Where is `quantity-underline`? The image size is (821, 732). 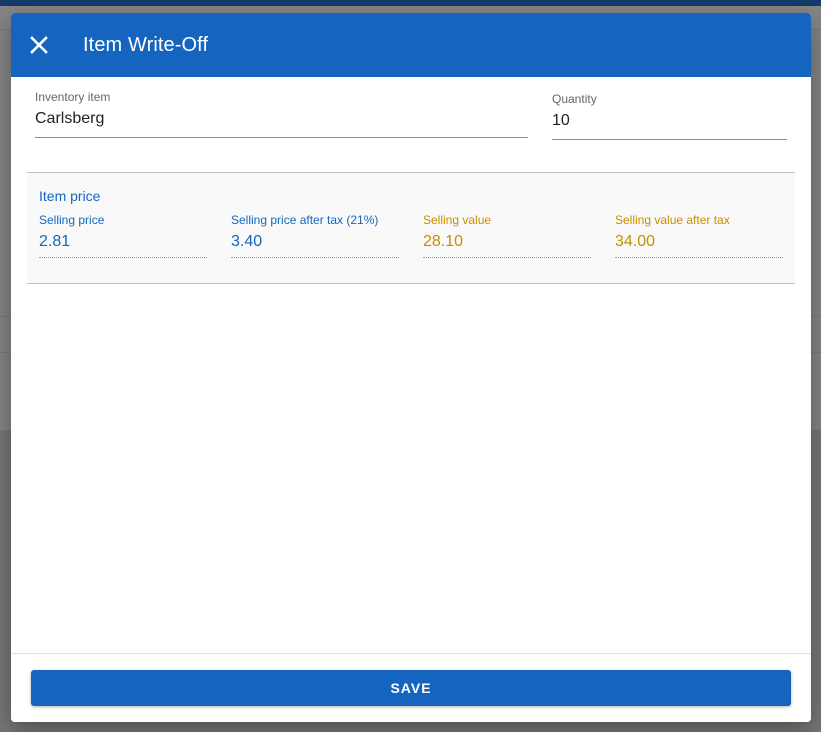 quantity-underline is located at coordinates (669, 139).